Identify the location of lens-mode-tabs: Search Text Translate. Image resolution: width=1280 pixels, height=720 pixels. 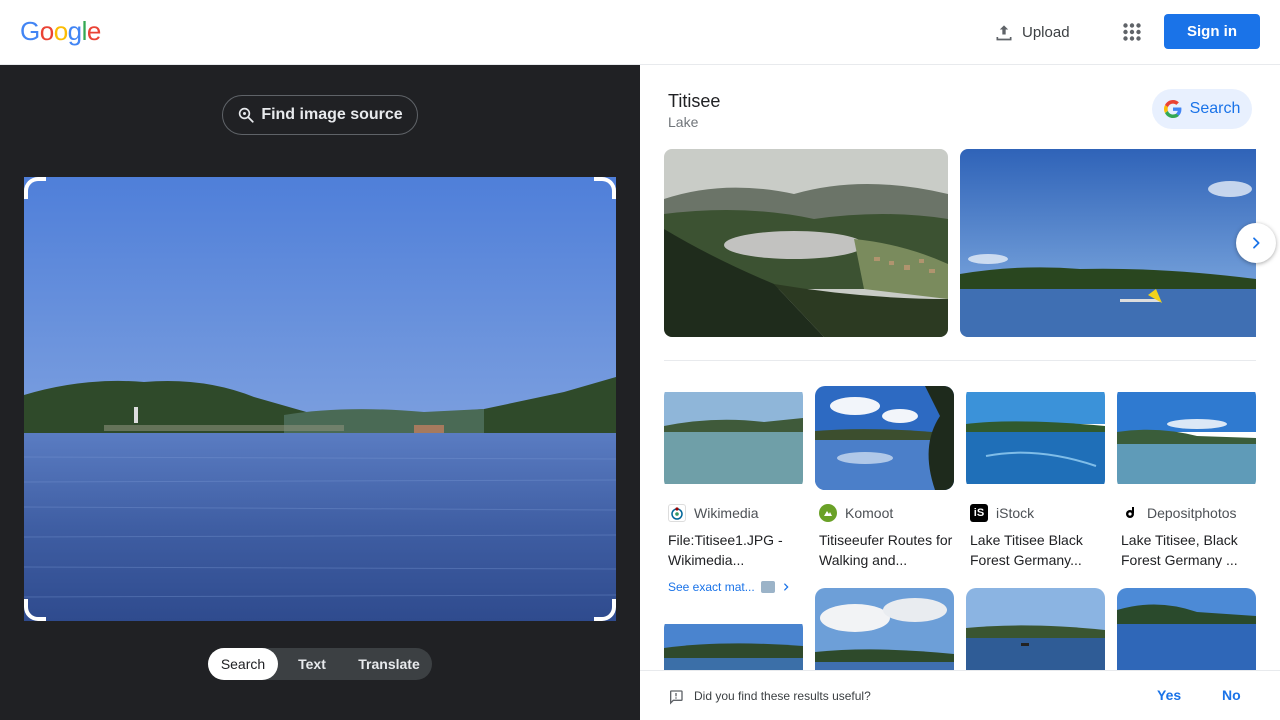
(320, 664).